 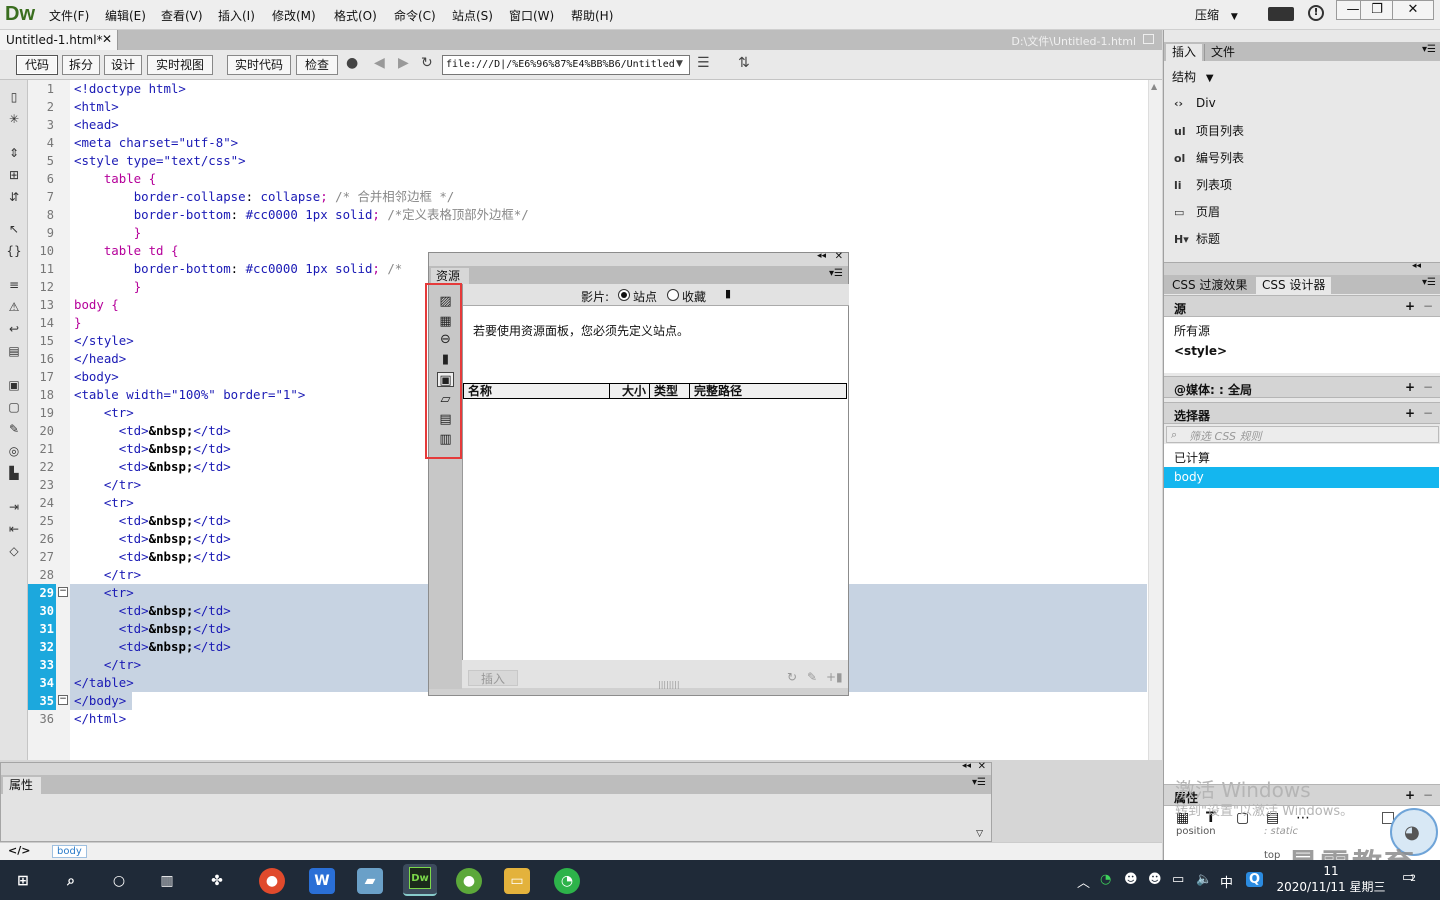 I want to click on expand-icon: ▽, so click(x=979, y=834).